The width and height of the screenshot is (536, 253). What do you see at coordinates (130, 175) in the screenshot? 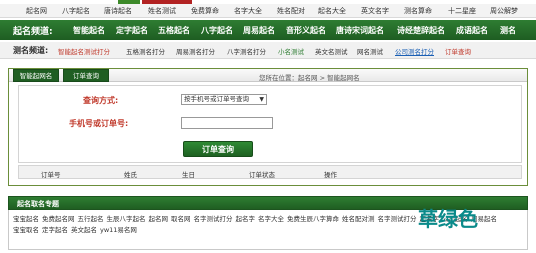
I see `column-header: 姓氏` at bounding box center [130, 175].